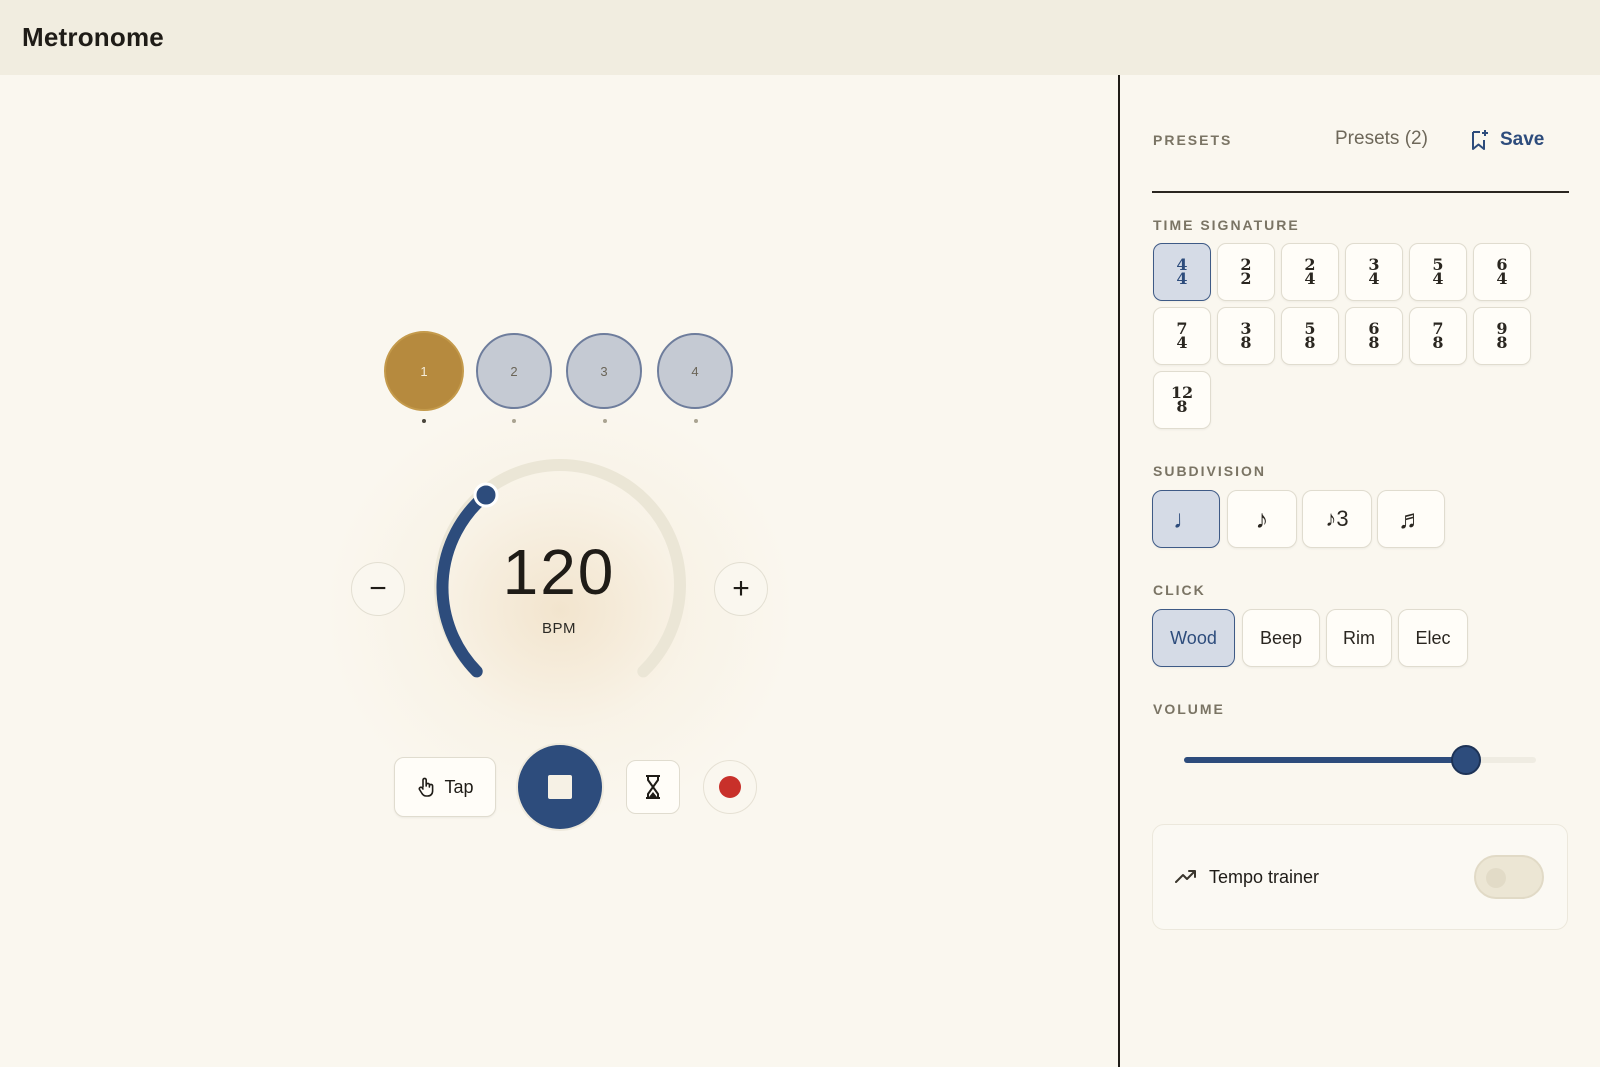  I want to click on hand-pointer-icon, so click(426, 787).